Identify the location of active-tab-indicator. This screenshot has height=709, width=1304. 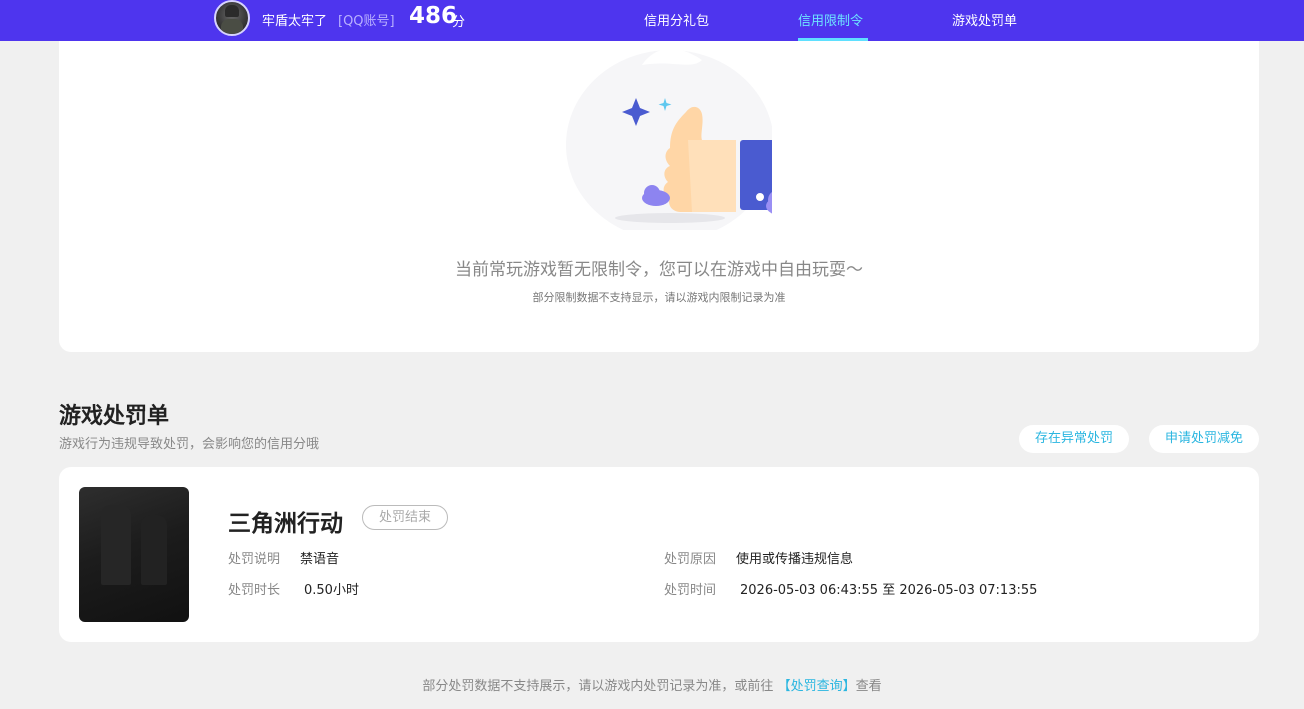
(833, 39).